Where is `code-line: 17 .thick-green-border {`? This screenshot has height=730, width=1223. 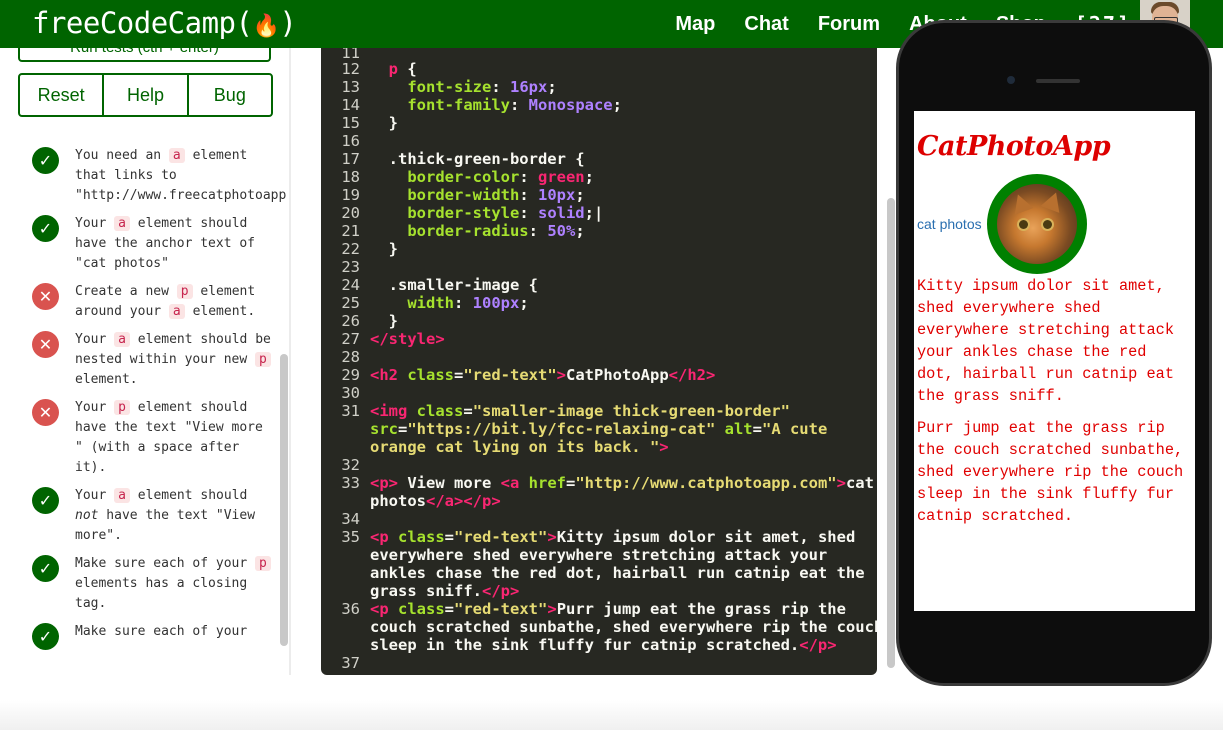
code-line: 17 .thick-green-border { is located at coordinates (599, 159).